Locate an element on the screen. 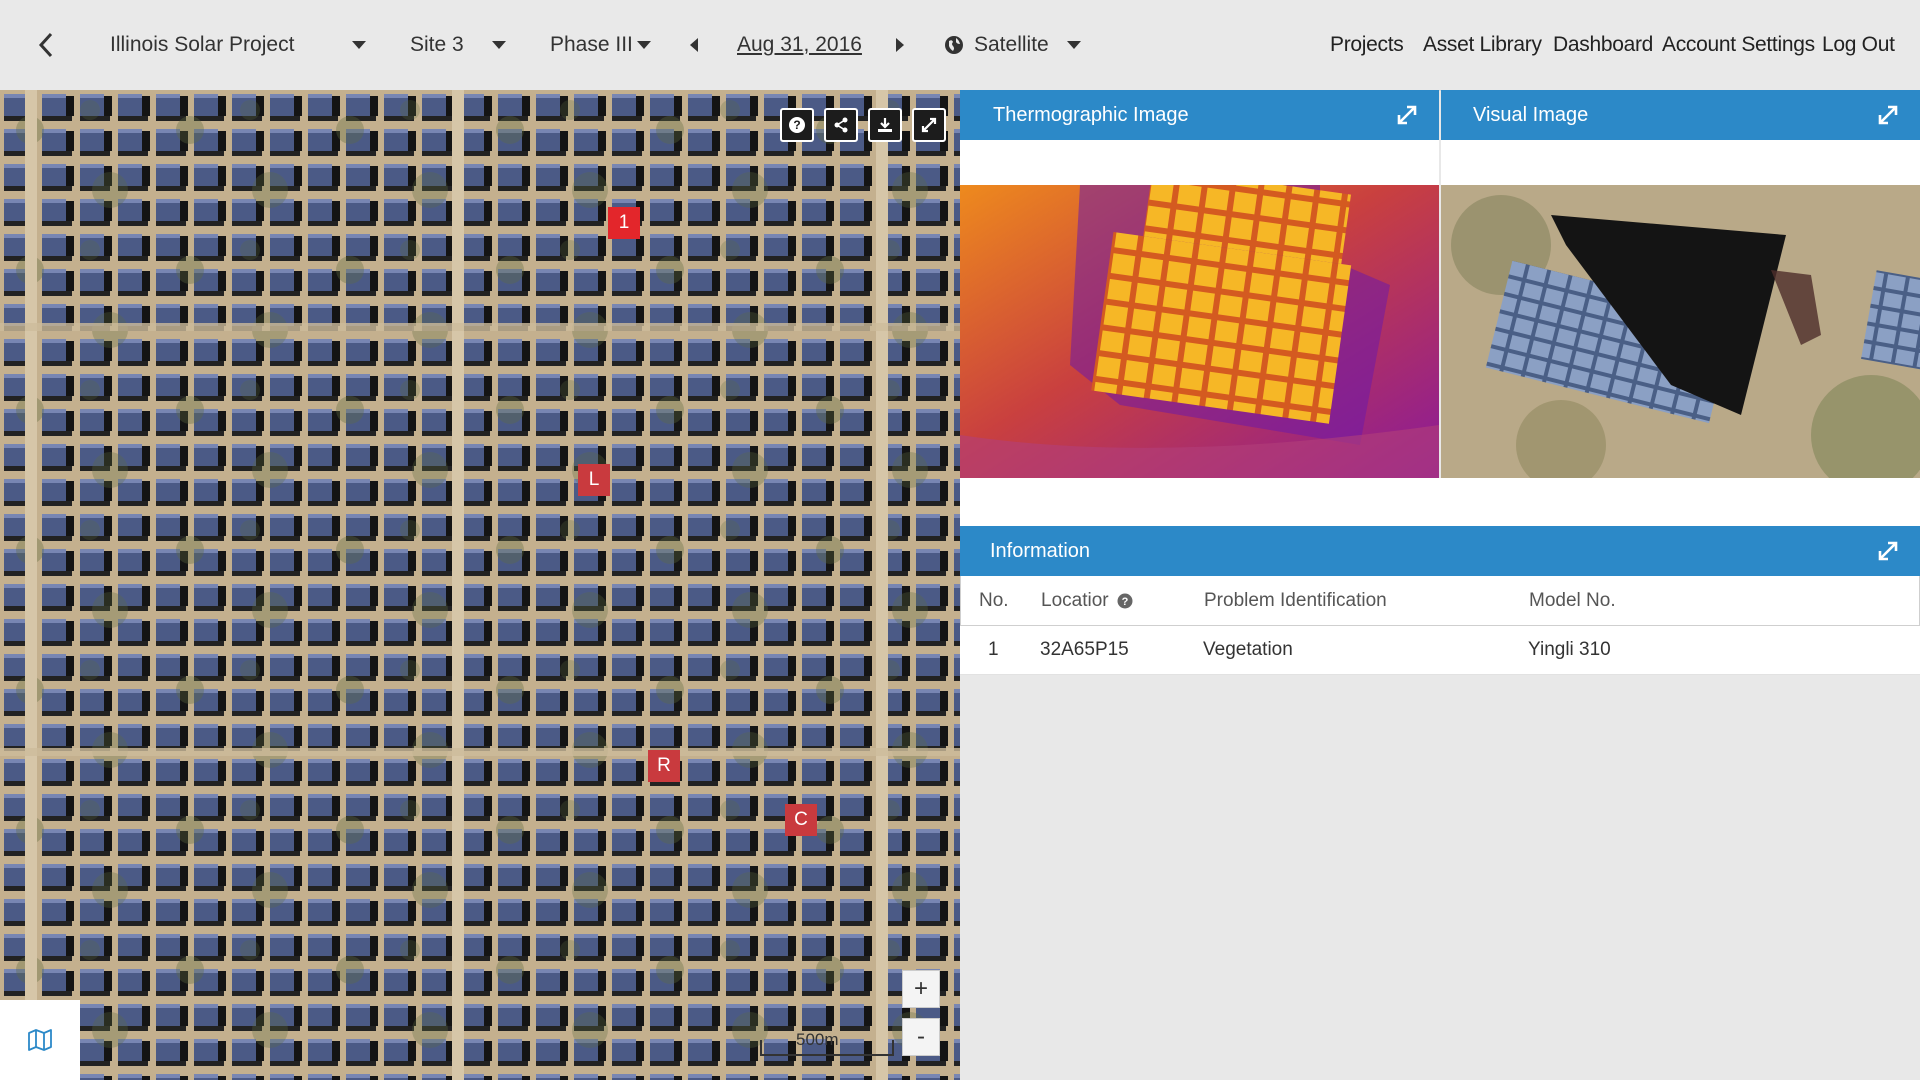 The width and height of the screenshot is (1920, 1080). download-icon is located at coordinates (885, 125).